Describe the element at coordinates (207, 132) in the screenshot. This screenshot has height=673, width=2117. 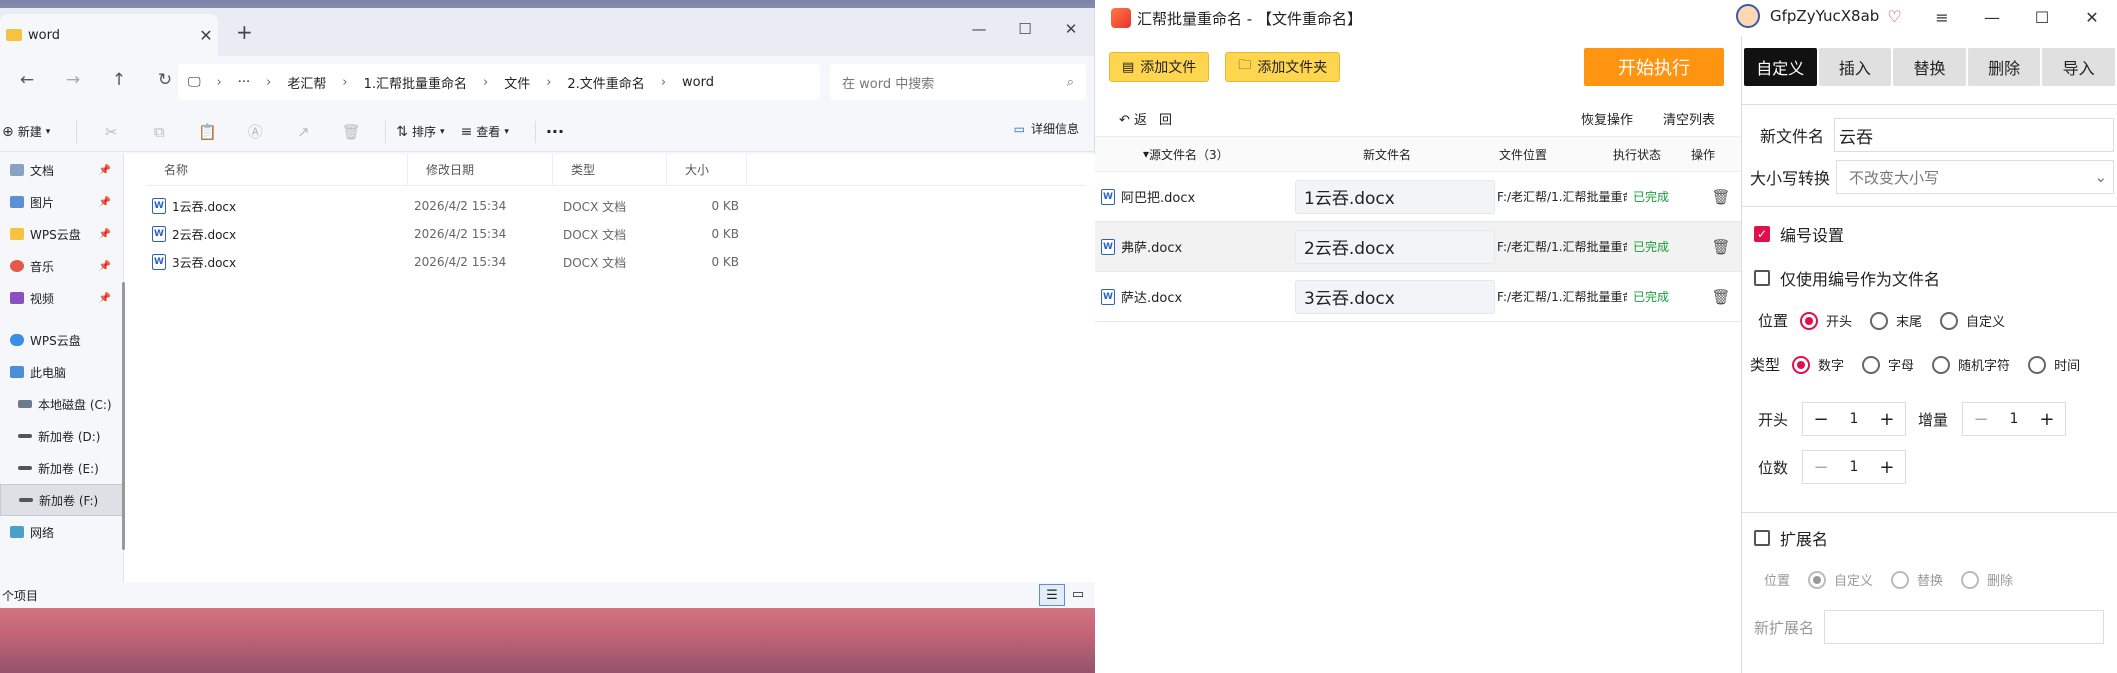
I see `paste-icon: 📋` at that location.